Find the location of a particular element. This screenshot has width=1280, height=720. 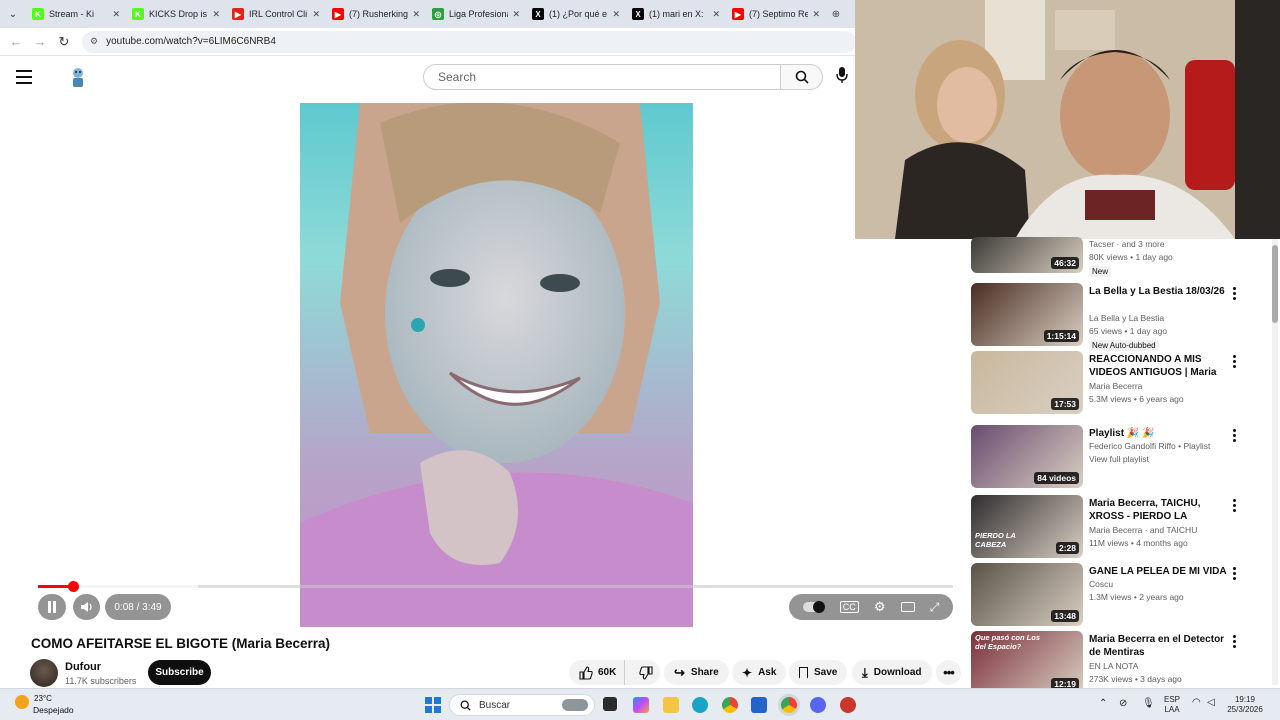

browser-tab: K KICKS Drop is ✕ is located at coordinates (176, 14).